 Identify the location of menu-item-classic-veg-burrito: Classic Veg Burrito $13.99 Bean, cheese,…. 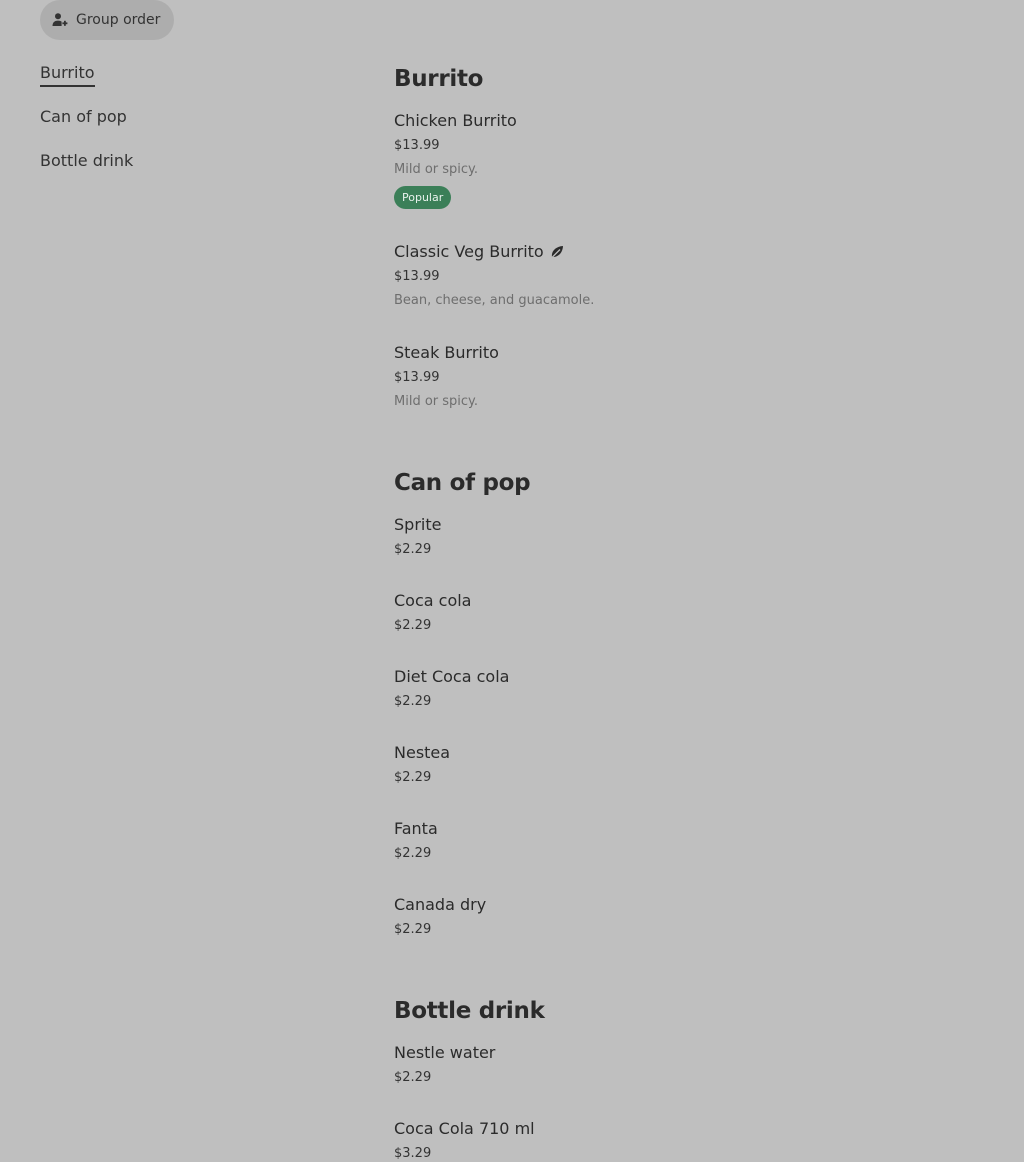
(694, 276).